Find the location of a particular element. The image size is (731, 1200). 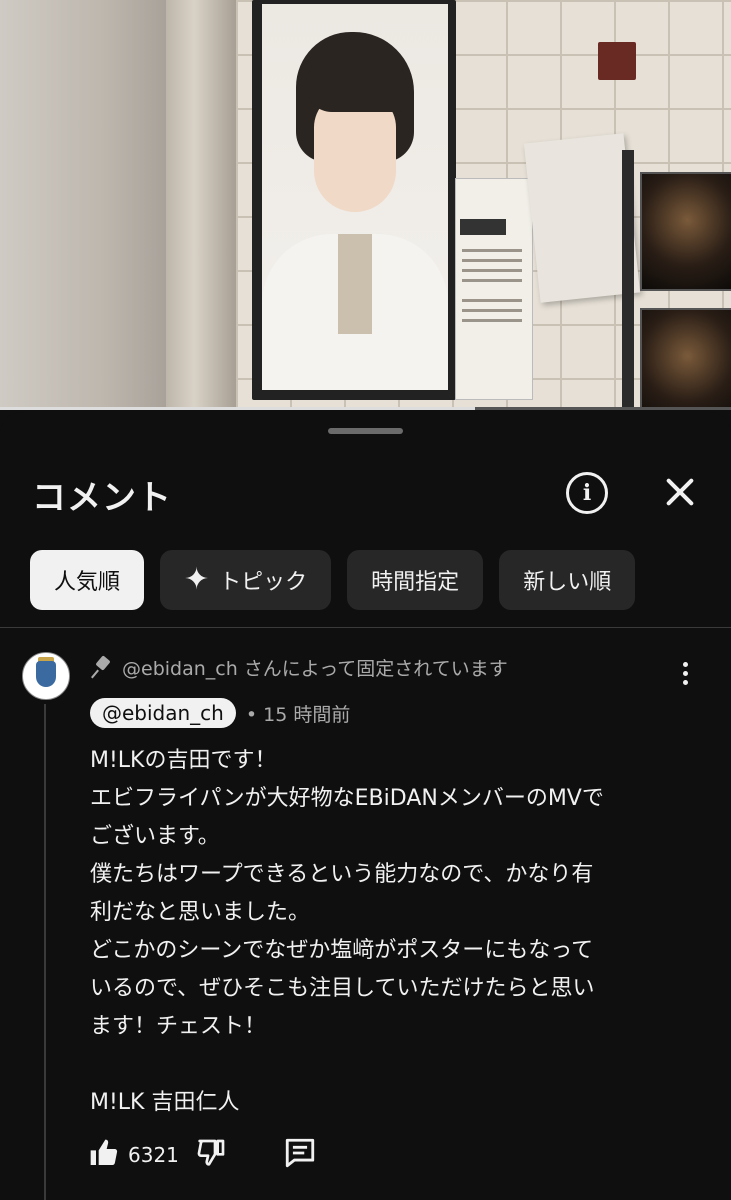

comment-time: • 15 時間前 is located at coordinates (298, 714).